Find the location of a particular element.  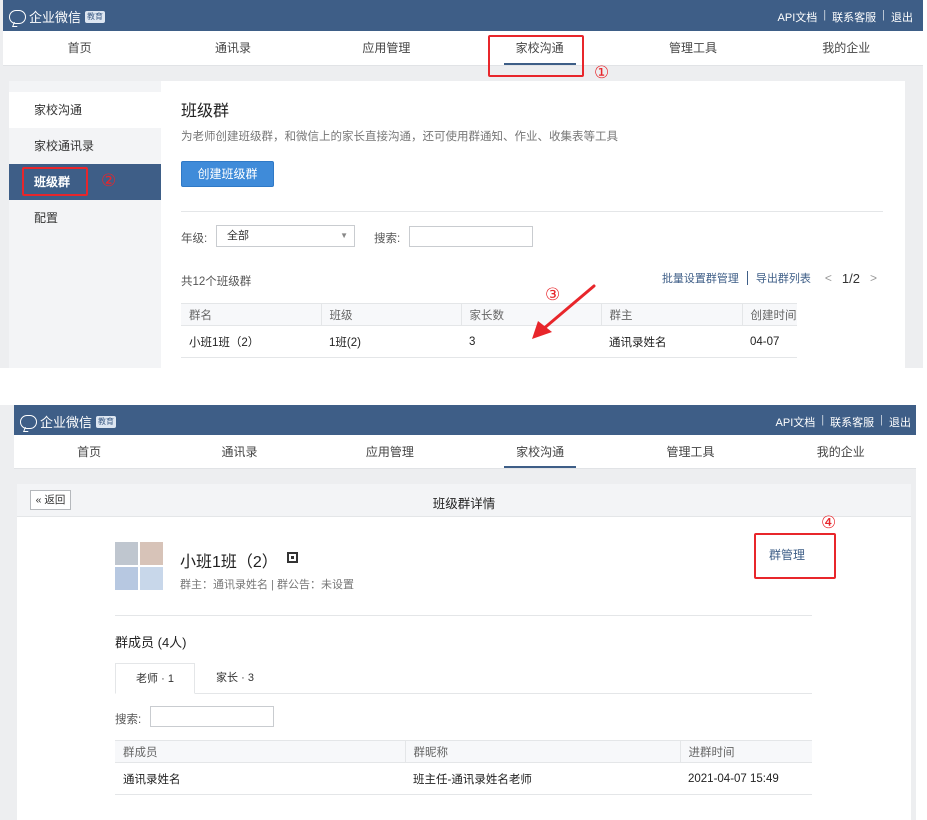

table-header-row: 群成员 群昵称 进群时间 is located at coordinates (463, 751).